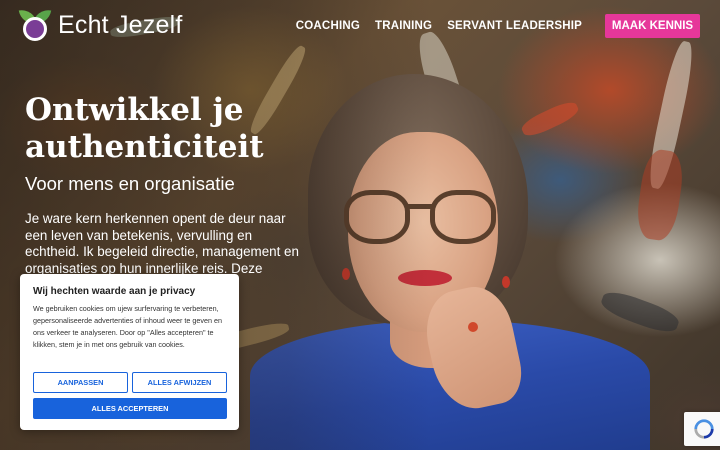 This screenshot has width=720, height=450. I want to click on recaptcha-icon, so click(704, 429).